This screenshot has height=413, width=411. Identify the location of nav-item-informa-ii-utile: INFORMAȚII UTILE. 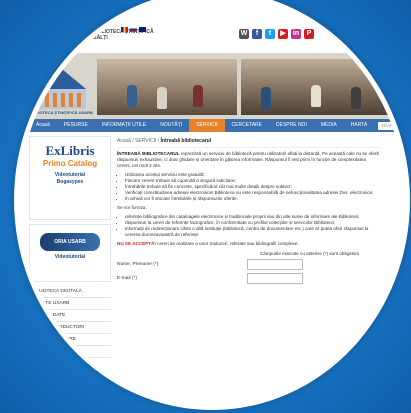
(124, 125).